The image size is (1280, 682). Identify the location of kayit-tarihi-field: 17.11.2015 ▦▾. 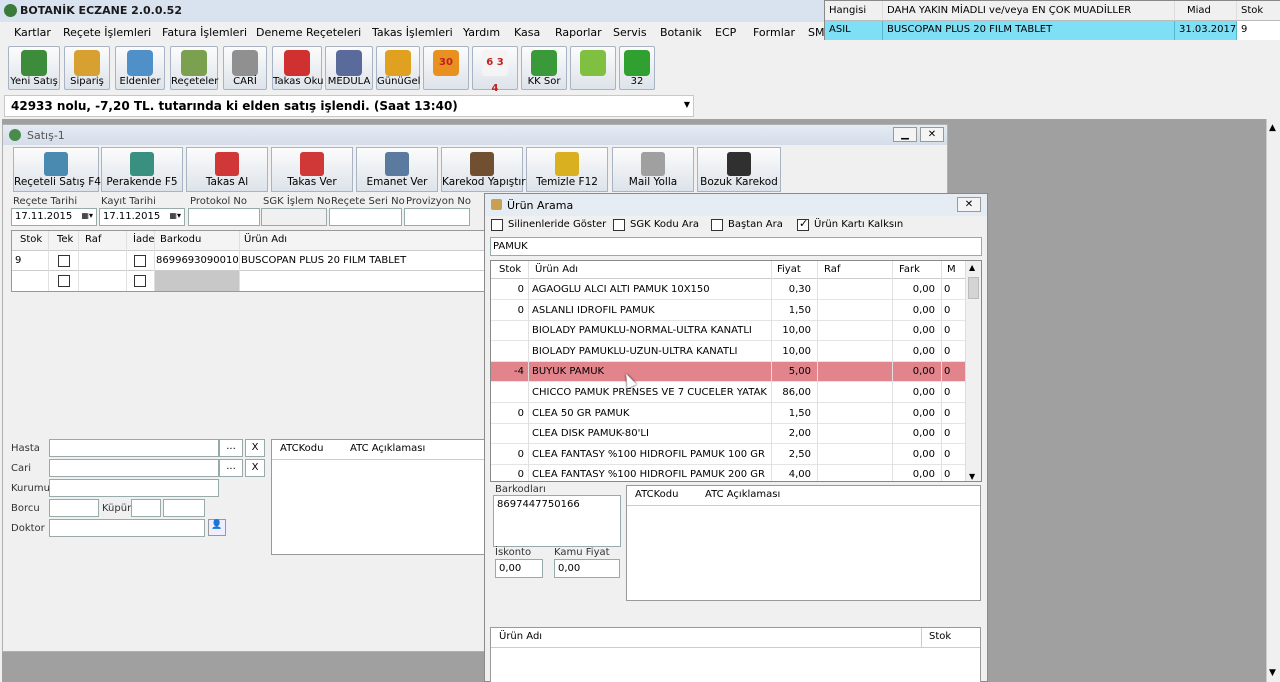
(142, 217).